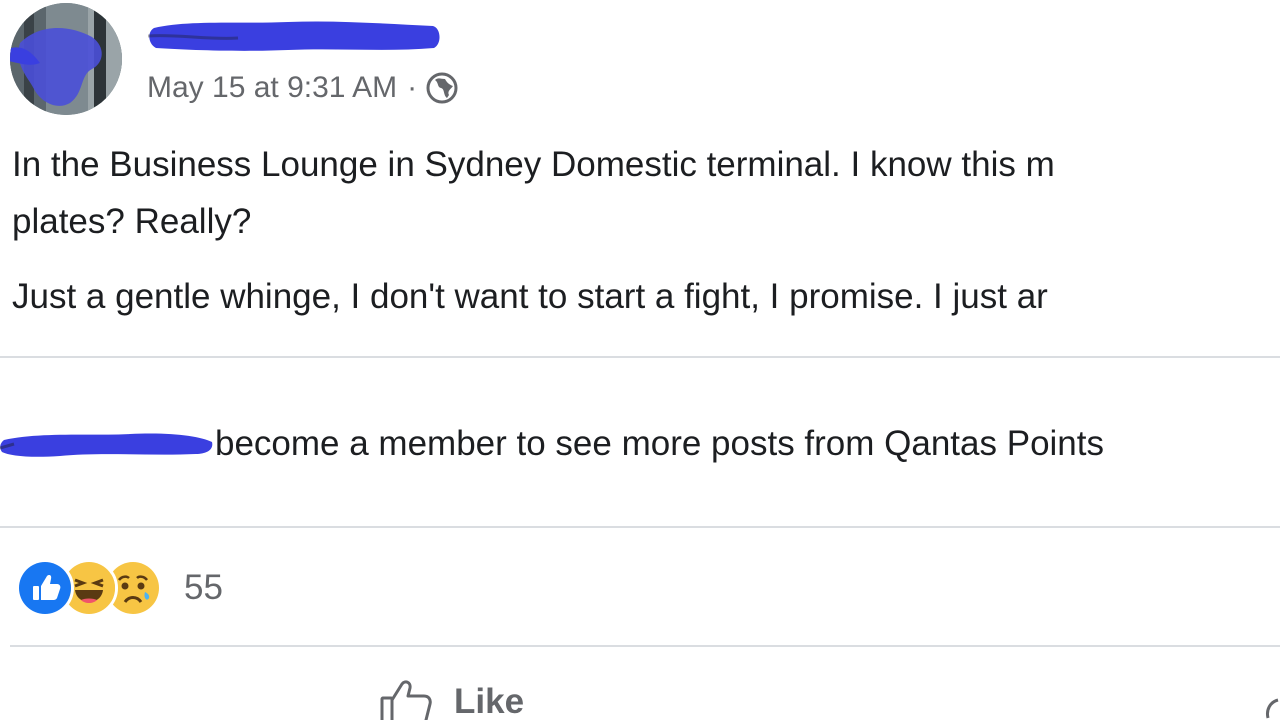  I want to click on avatar, so click(66, 59).